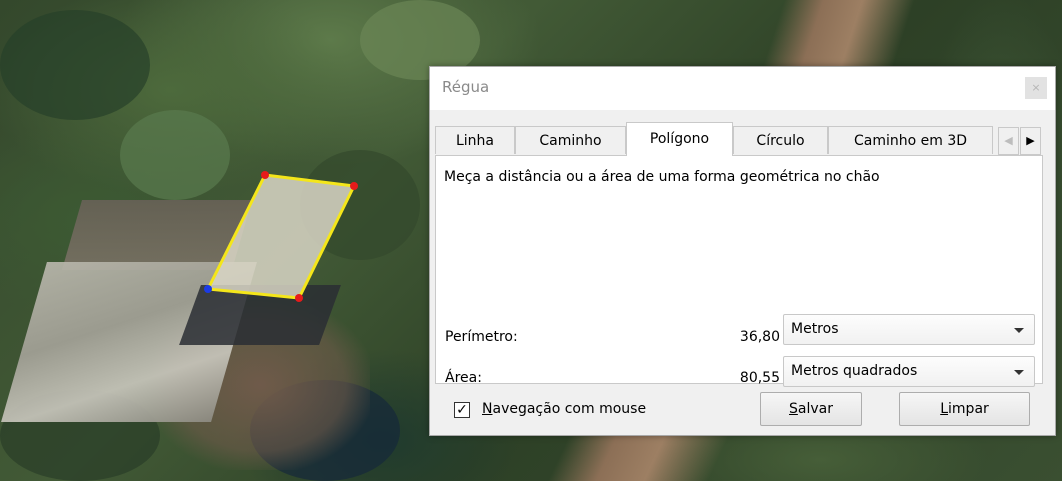  What do you see at coordinates (811, 409) in the screenshot?
I see `save-button: Salvar` at bounding box center [811, 409].